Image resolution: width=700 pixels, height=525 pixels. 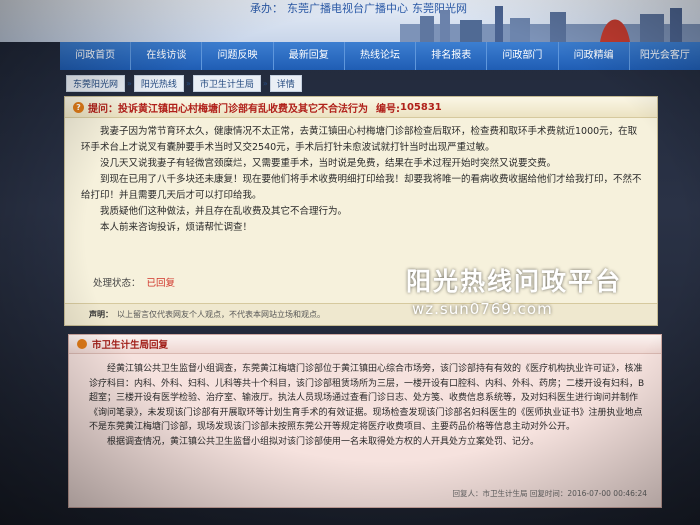 I want to click on breadcrumb: 东莞阳光网 » 阳光热线 » 市卫生计生局 » 详情, so click(x=185, y=83).